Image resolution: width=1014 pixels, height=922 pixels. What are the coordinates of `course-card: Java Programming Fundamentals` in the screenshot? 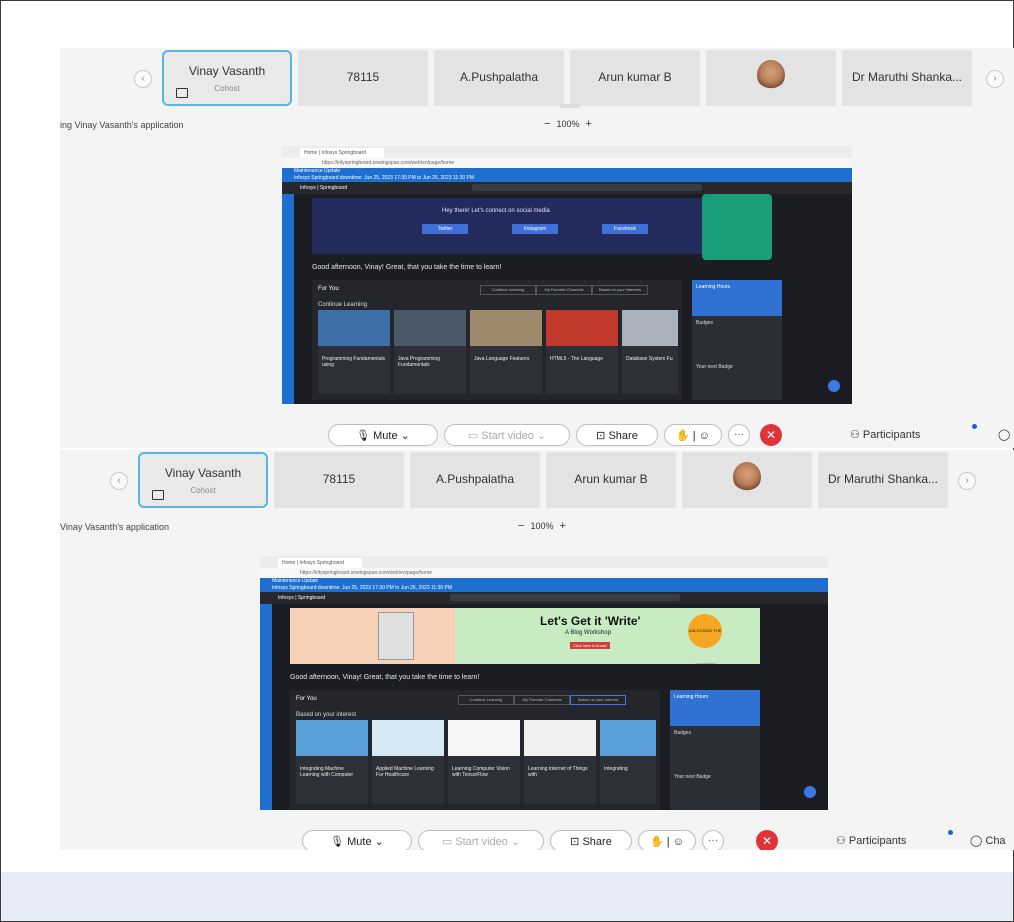 It's located at (430, 352).